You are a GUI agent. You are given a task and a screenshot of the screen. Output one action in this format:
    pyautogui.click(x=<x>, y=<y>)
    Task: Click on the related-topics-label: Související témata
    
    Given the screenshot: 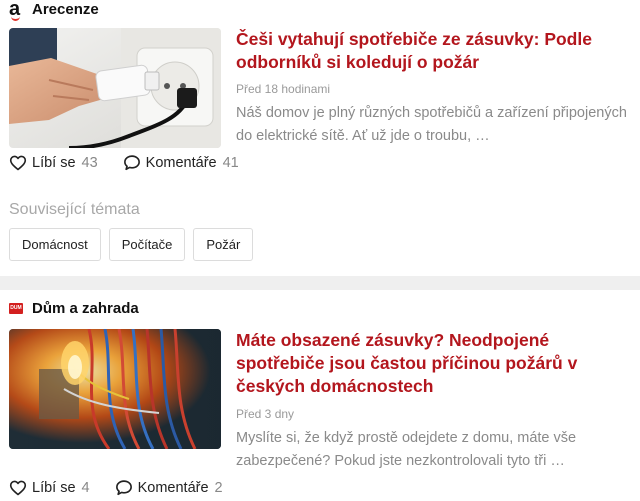 What is the action you would take?
    pyautogui.click(x=74, y=209)
    